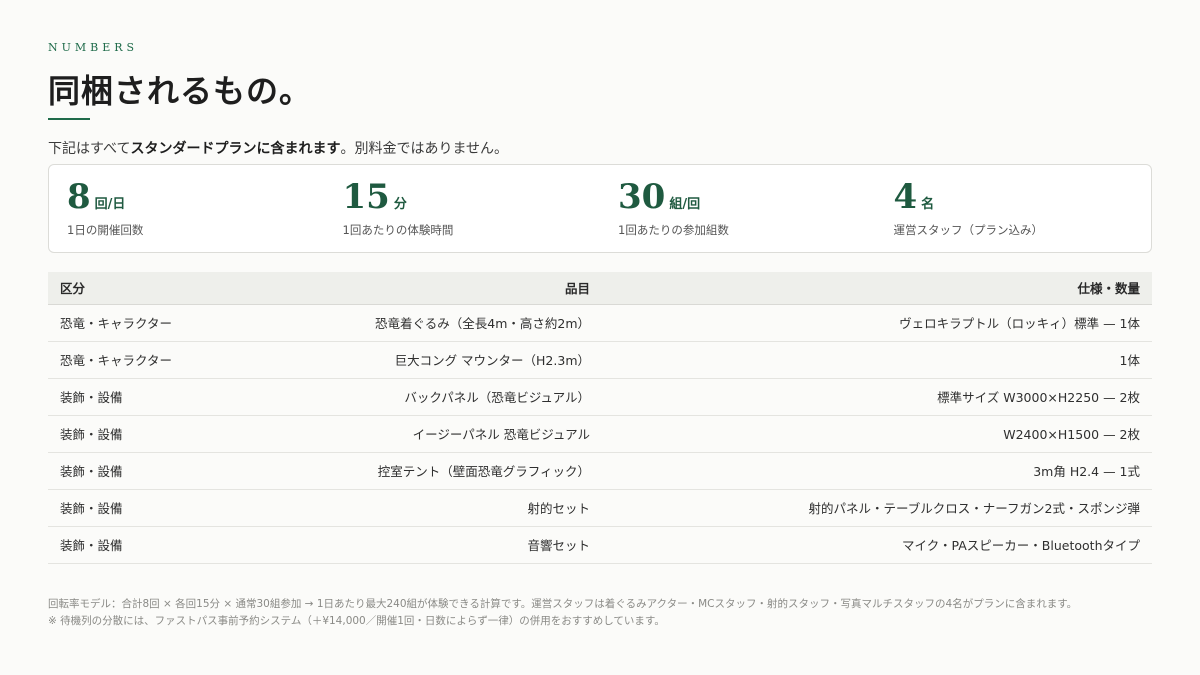 Image resolution: width=1200 pixels, height=675 pixels. What do you see at coordinates (414, 323) in the screenshot?
I see `cell-item: 恐竜着ぐるみ（全長4m・高さ約2m）` at bounding box center [414, 323].